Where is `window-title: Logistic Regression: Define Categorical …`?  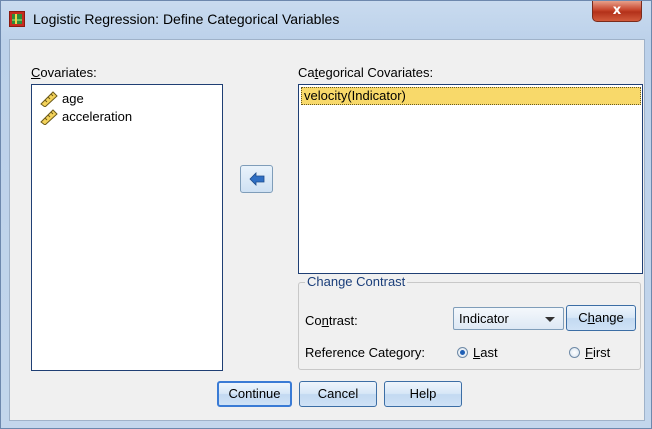
window-title: Logistic Regression: Define Categorical … is located at coordinates (186, 19).